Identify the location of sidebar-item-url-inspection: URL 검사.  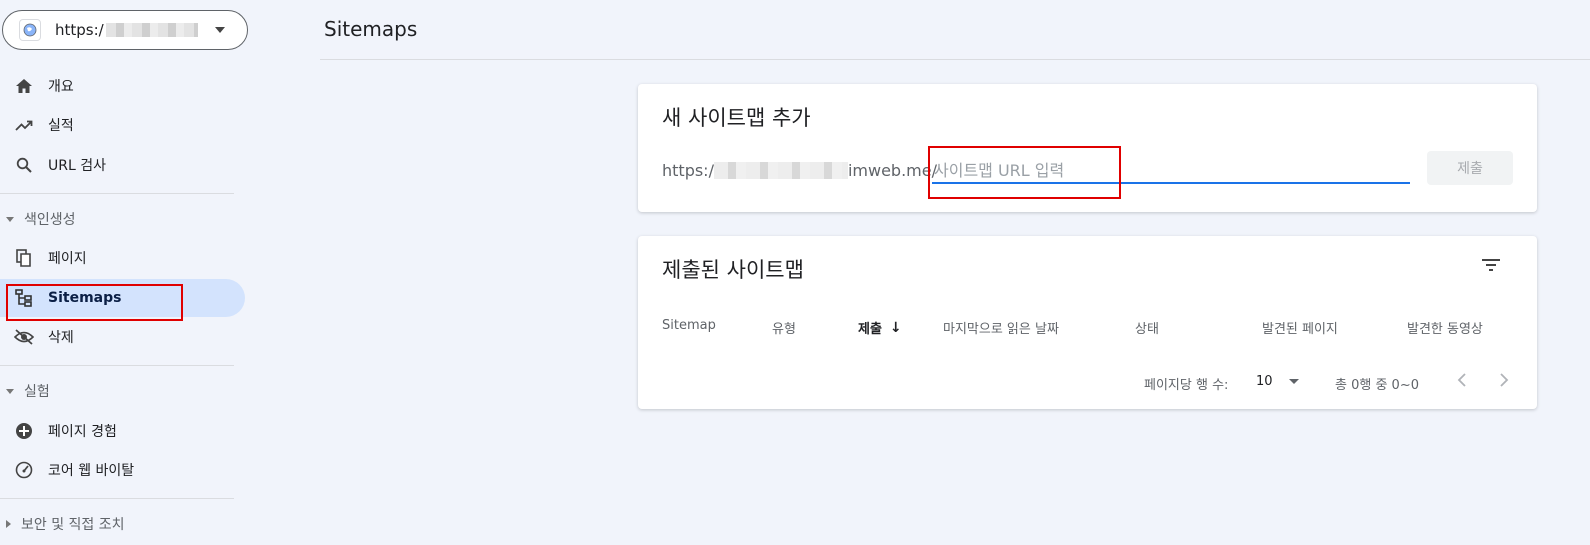
(122, 165).